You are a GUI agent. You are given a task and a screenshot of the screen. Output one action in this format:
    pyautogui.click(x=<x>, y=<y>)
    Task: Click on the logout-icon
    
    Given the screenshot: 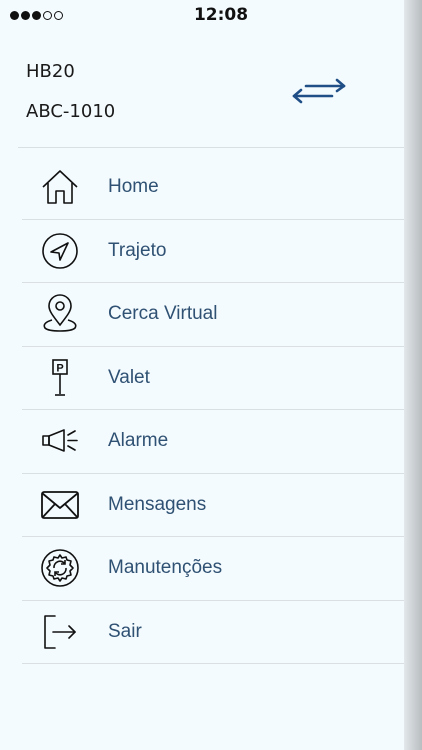 What is the action you would take?
    pyautogui.click(x=60, y=632)
    